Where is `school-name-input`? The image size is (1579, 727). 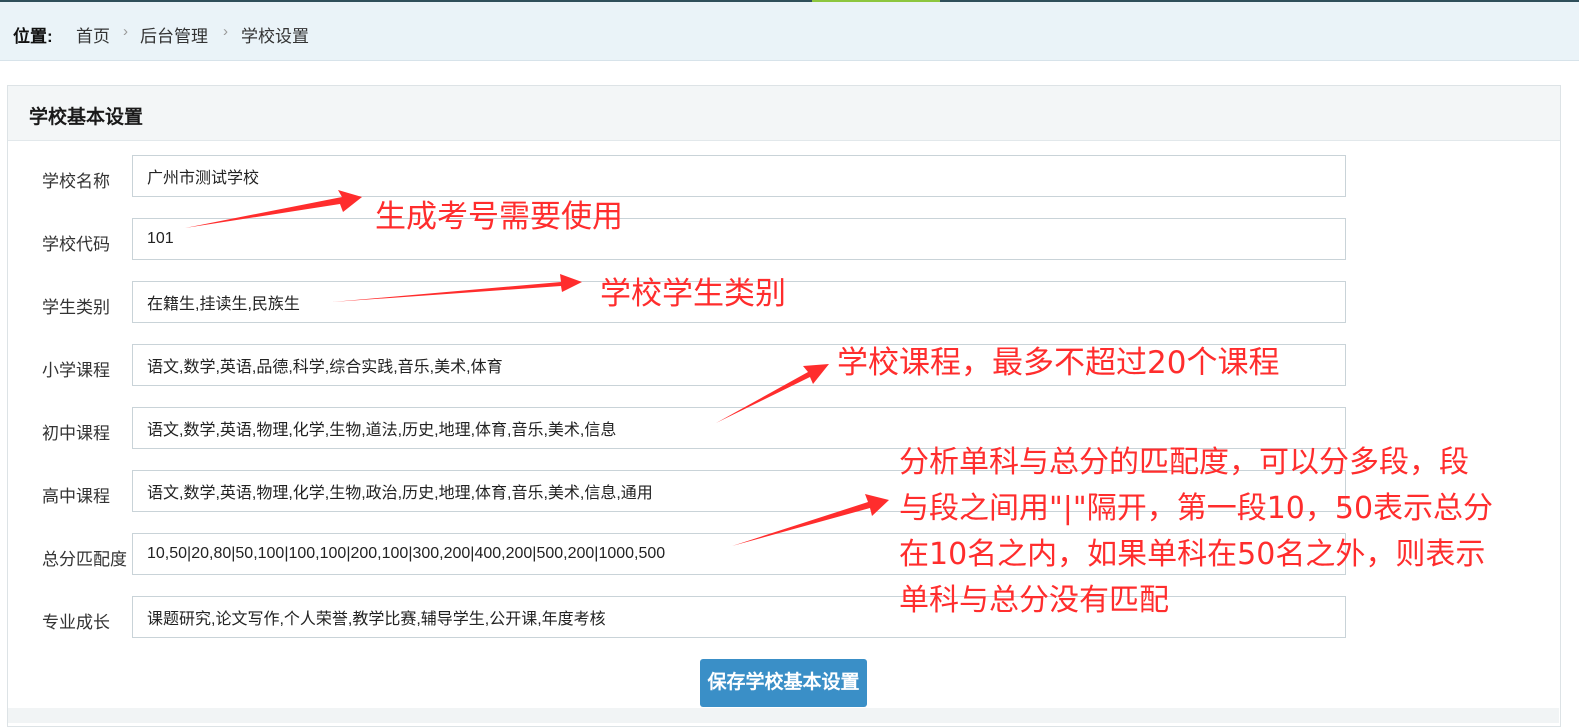 school-name-input is located at coordinates (739, 176).